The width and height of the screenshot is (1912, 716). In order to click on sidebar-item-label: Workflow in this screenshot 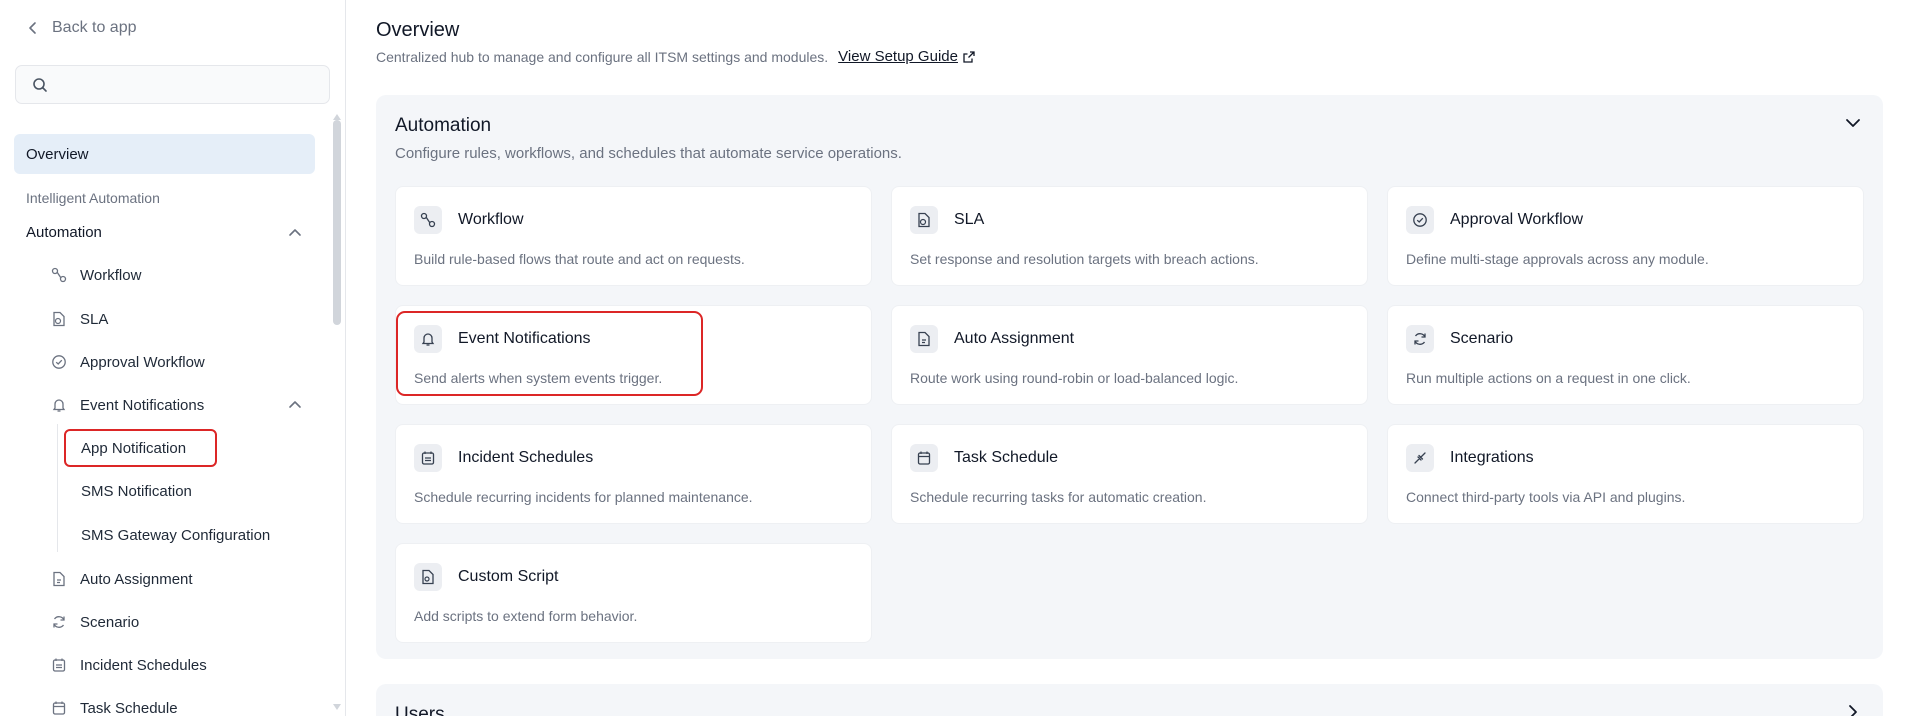, I will do `click(111, 275)`.